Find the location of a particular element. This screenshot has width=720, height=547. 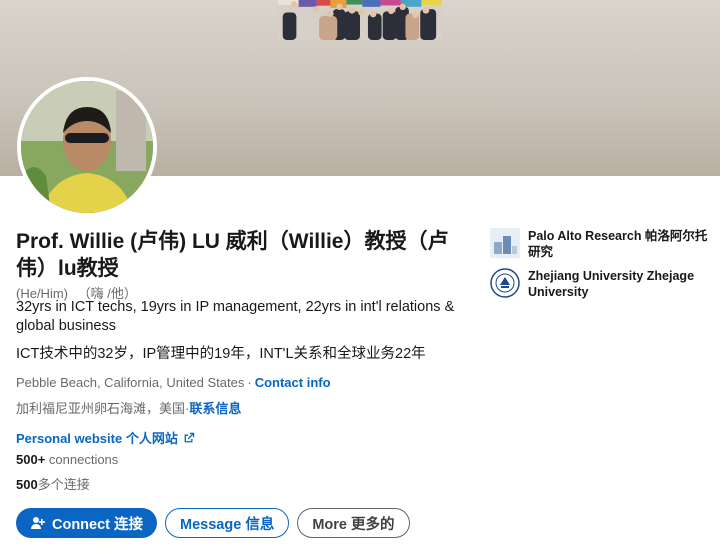

avatar-photo is located at coordinates (87, 147).